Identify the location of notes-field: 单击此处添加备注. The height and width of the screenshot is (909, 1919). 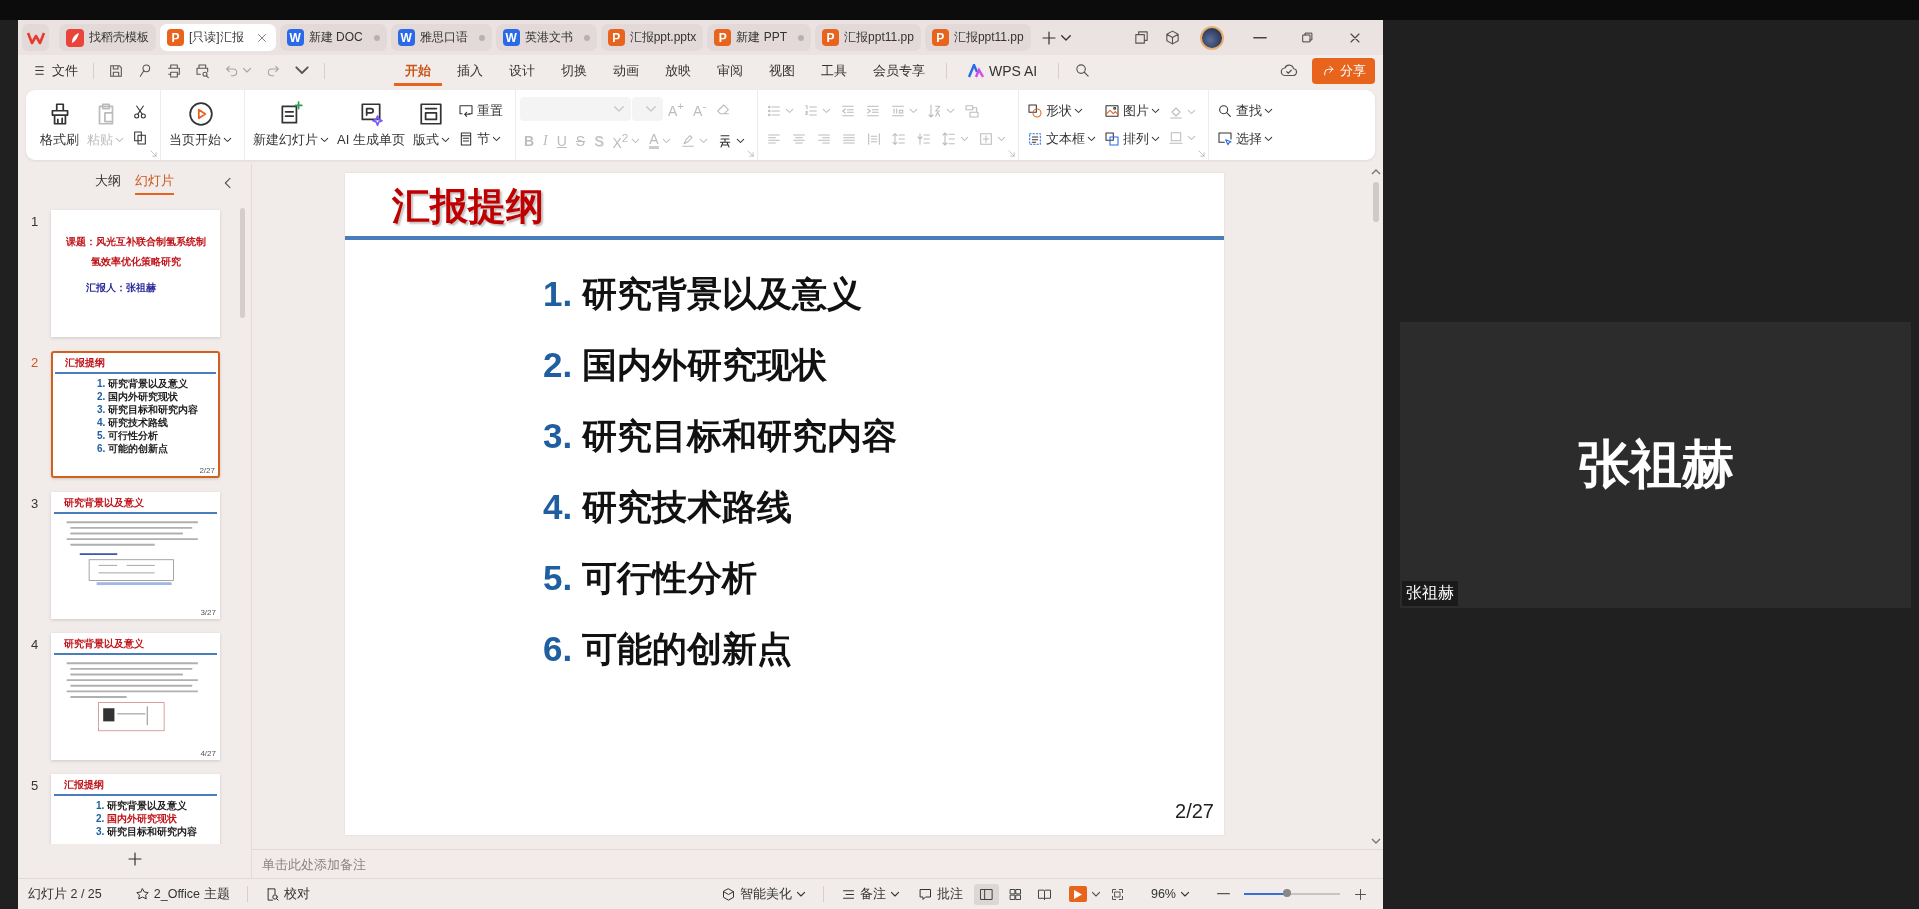
(462, 864).